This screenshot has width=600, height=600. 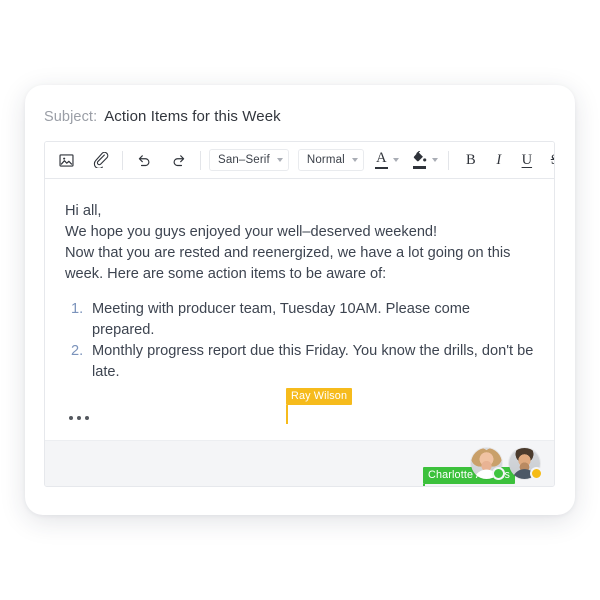 What do you see at coordinates (101, 160) in the screenshot?
I see `paperclip-icon` at bounding box center [101, 160].